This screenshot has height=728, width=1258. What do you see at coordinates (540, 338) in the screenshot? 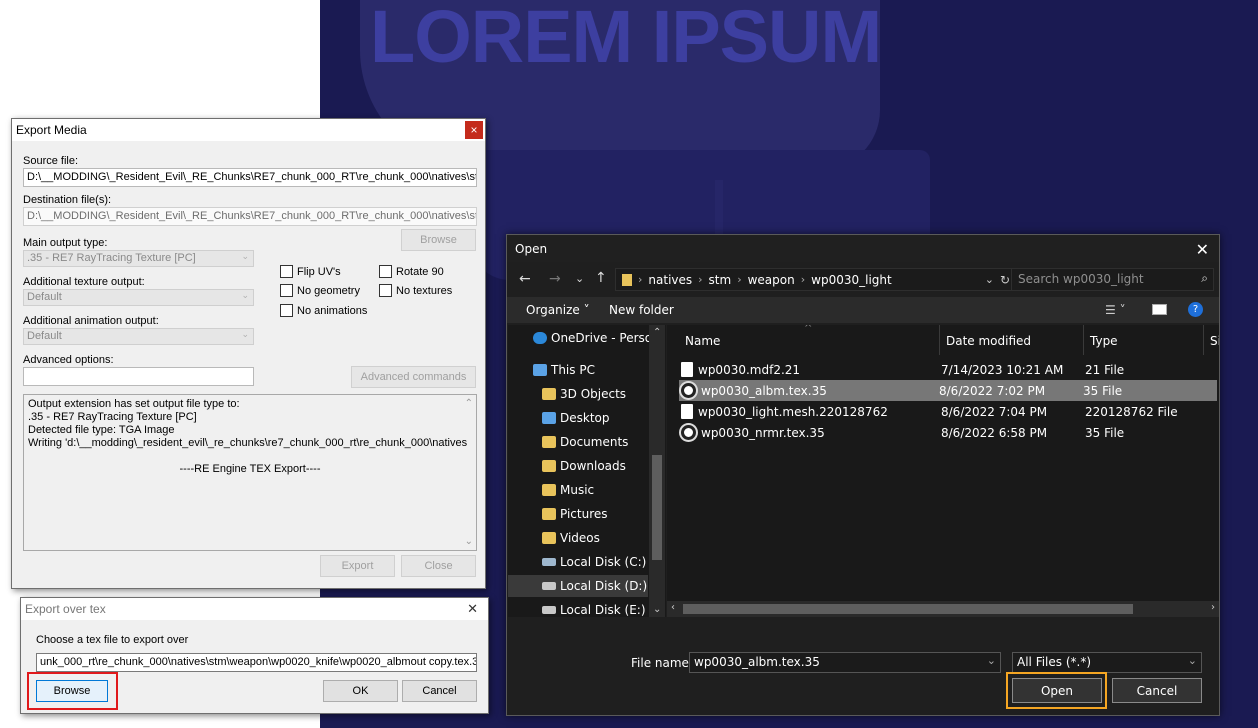
I see `cloud-icon` at bounding box center [540, 338].